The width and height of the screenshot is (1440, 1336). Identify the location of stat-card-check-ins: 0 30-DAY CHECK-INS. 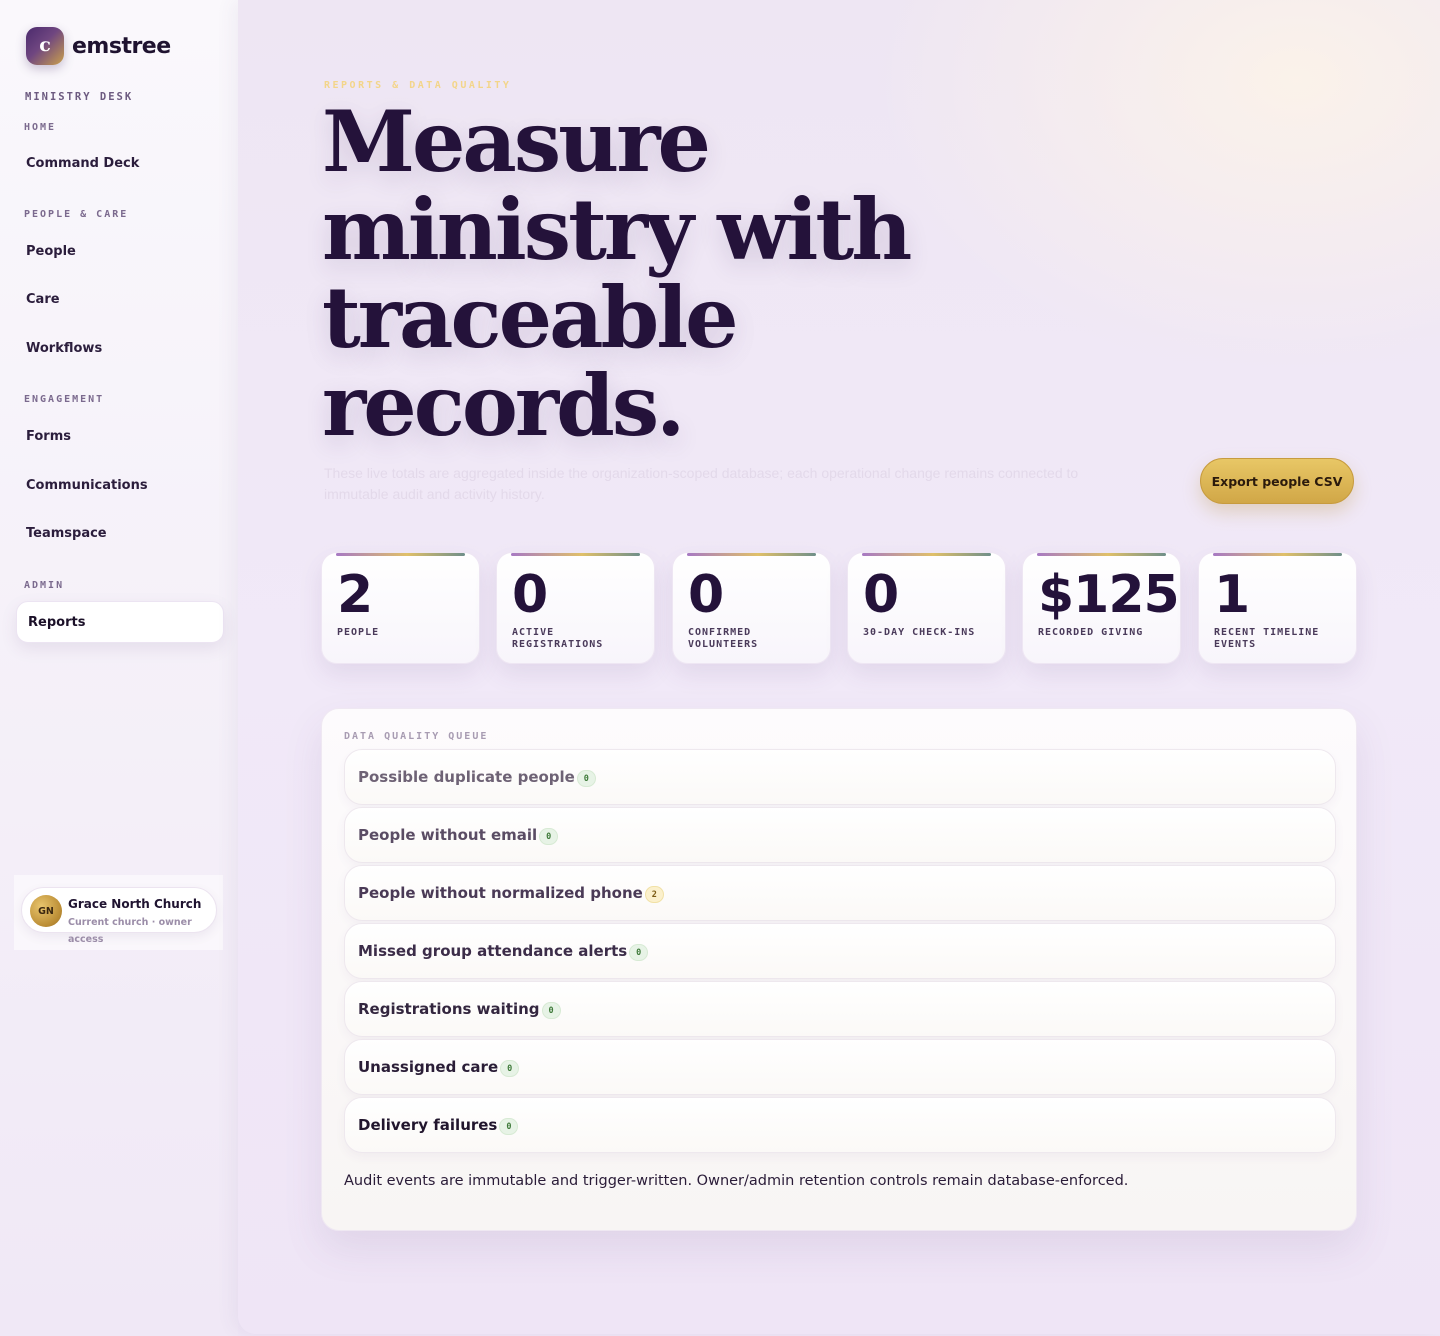
(926, 608).